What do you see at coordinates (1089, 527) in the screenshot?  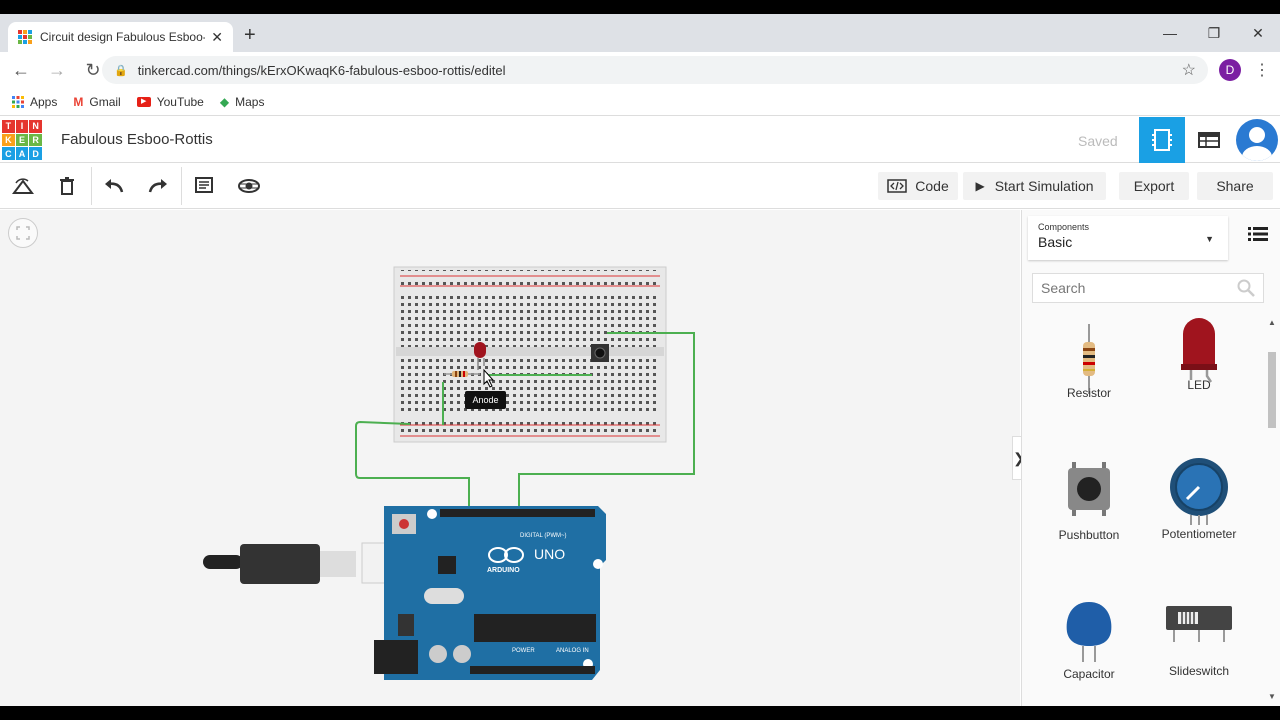 I see `component-pushbutton: Pushbutton` at bounding box center [1089, 527].